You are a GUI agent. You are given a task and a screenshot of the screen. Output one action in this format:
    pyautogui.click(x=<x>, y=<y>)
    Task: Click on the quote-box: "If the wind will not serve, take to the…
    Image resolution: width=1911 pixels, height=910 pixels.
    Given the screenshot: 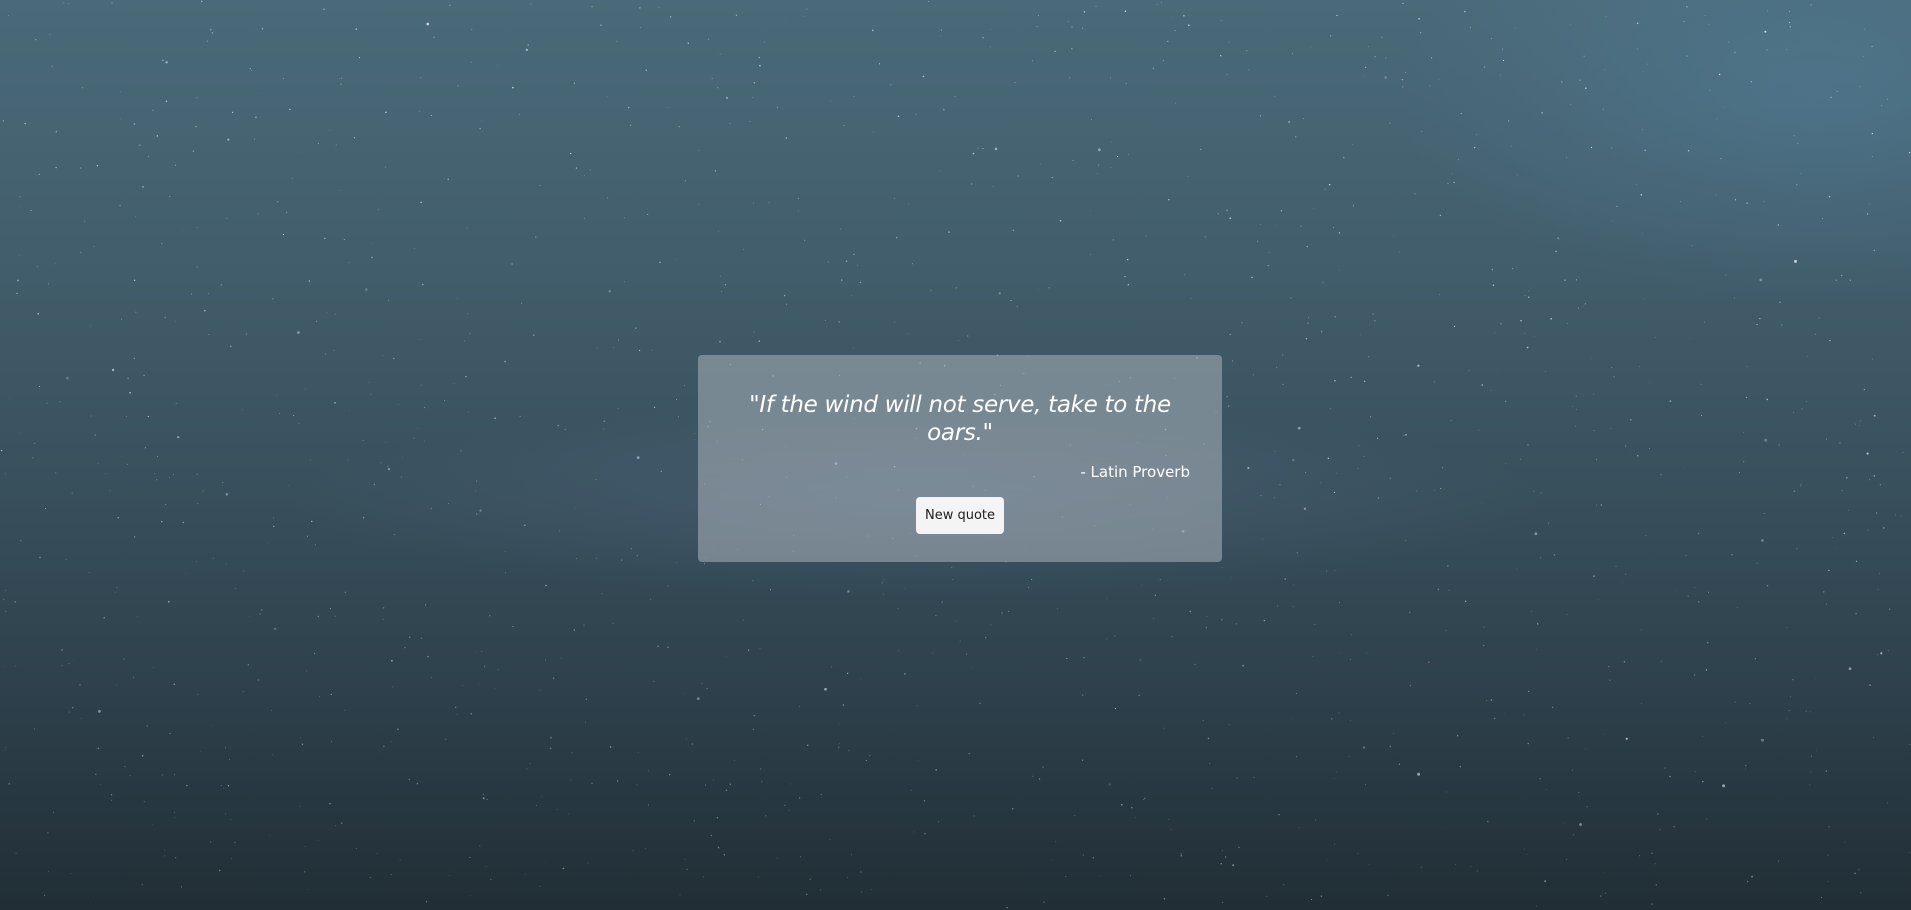 What is the action you would take?
    pyautogui.click(x=960, y=458)
    